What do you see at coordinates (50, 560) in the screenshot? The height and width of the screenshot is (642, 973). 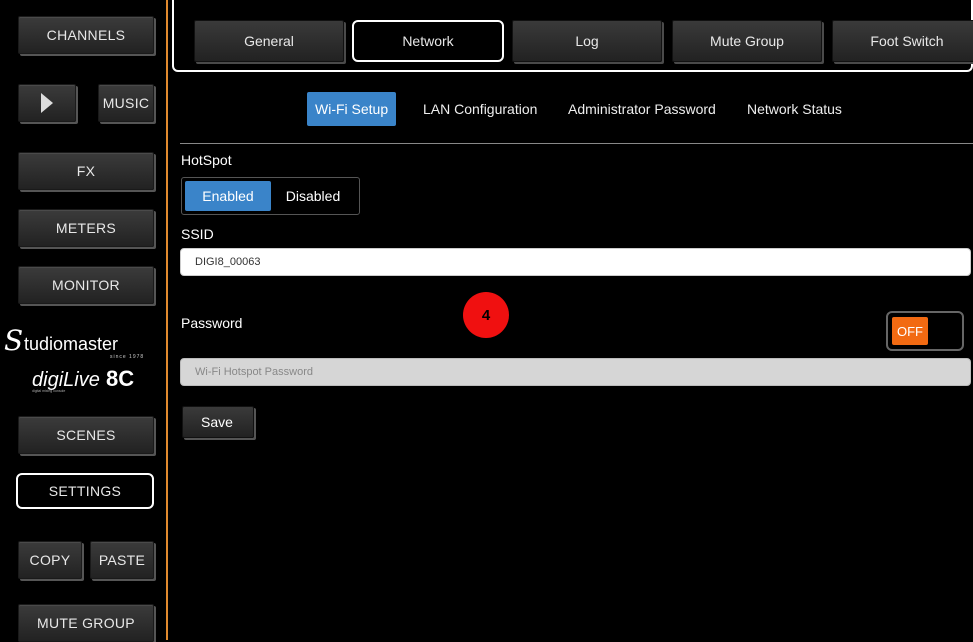 I see `copy-button: COPY` at bounding box center [50, 560].